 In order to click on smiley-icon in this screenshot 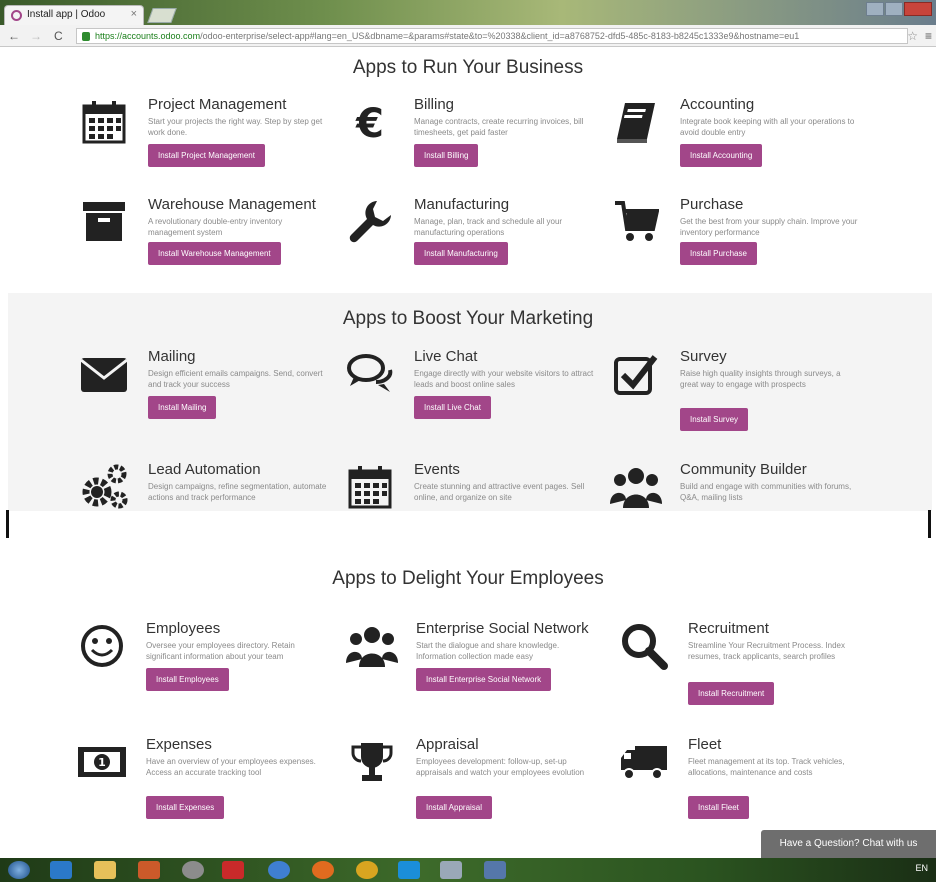, I will do `click(102, 646)`.